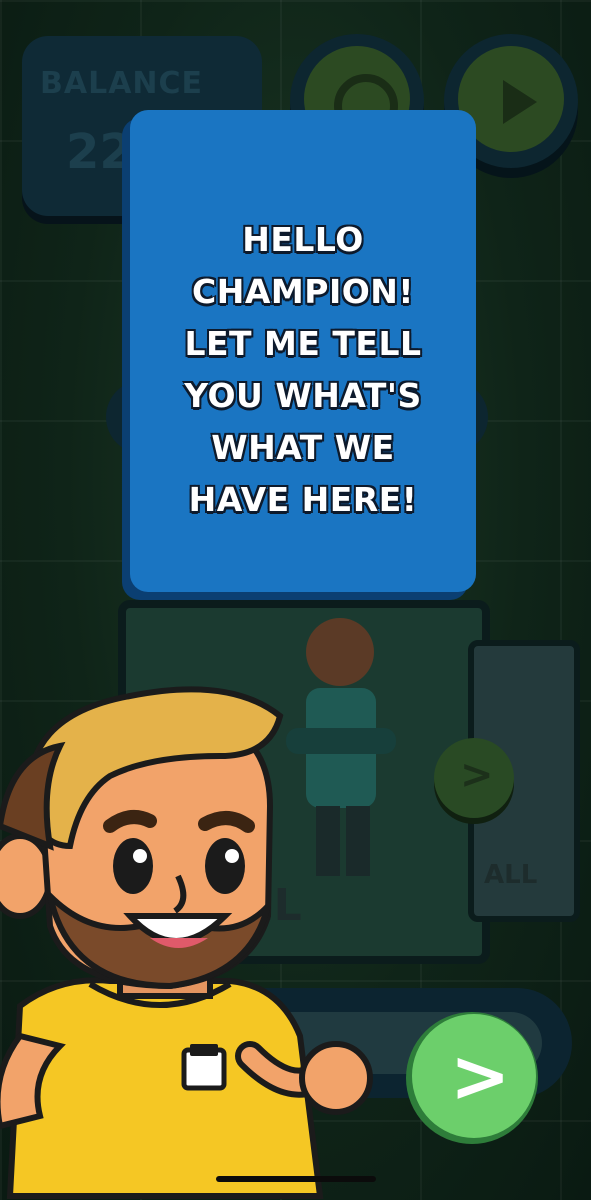 Image resolution: width=591 pixels, height=1200 pixels. What do you see at coordinates (303, 395) in the screenshot?
I see `dialog-line: YOU WHAT'S` at bounding box center [303, 395].